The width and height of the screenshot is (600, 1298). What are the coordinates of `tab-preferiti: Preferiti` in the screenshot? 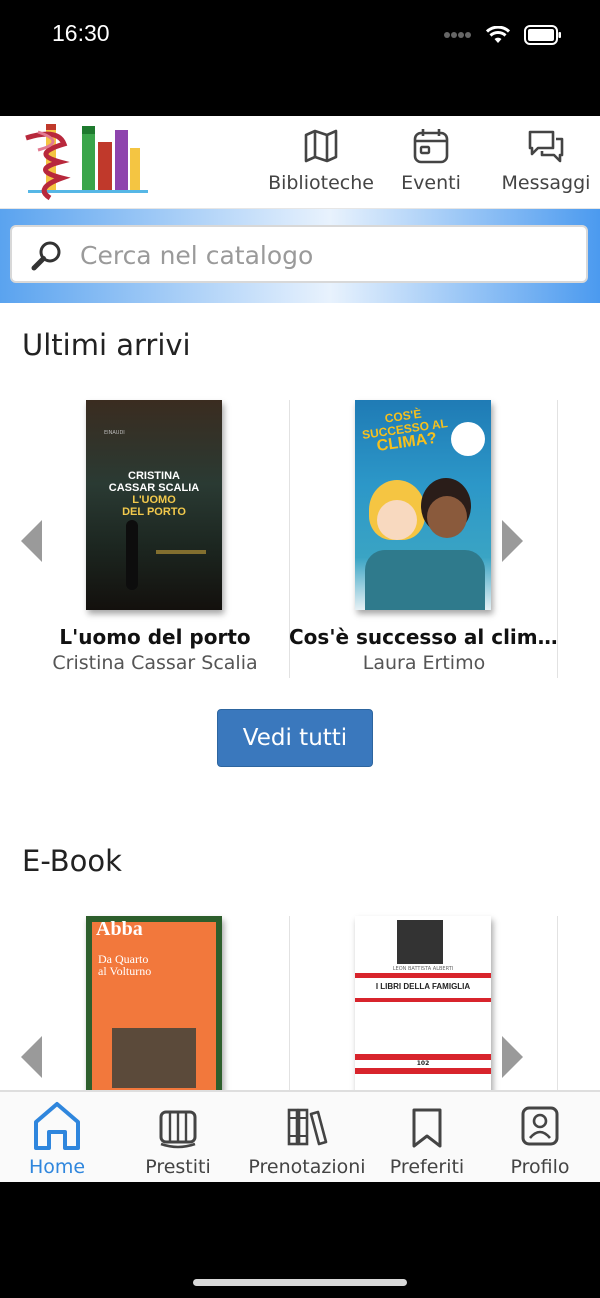 It's located at (427, 1139).